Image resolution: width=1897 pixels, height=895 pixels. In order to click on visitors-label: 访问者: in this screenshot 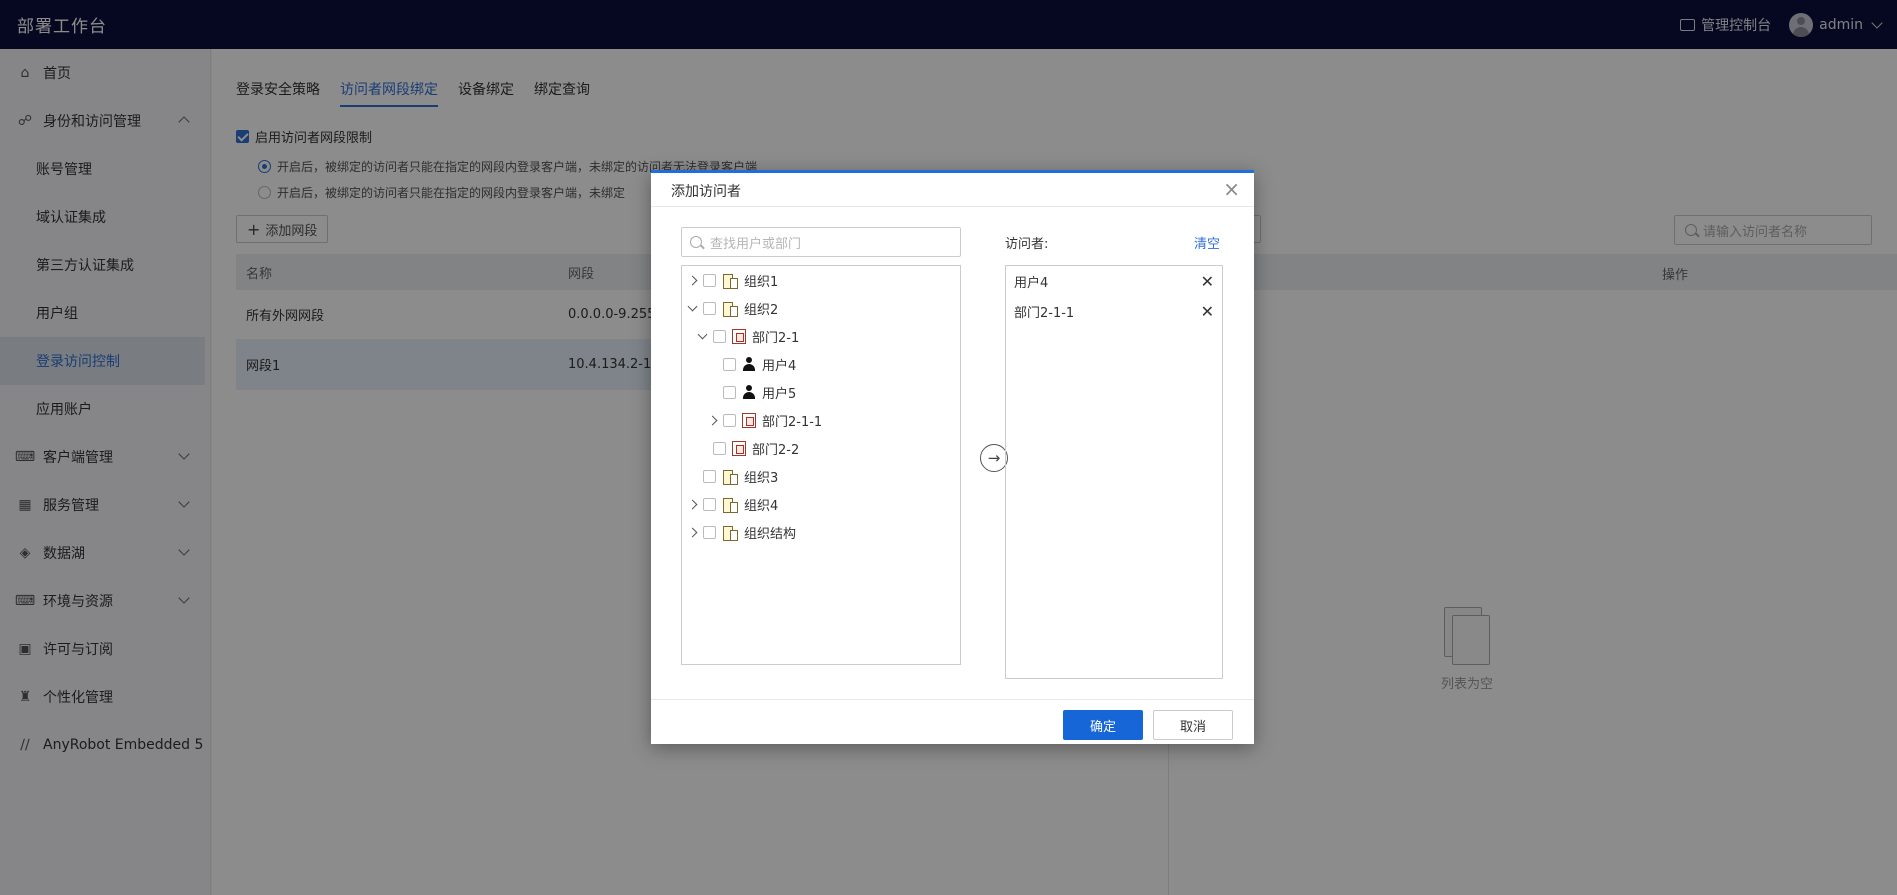, I will do `click(1027, 244)`.